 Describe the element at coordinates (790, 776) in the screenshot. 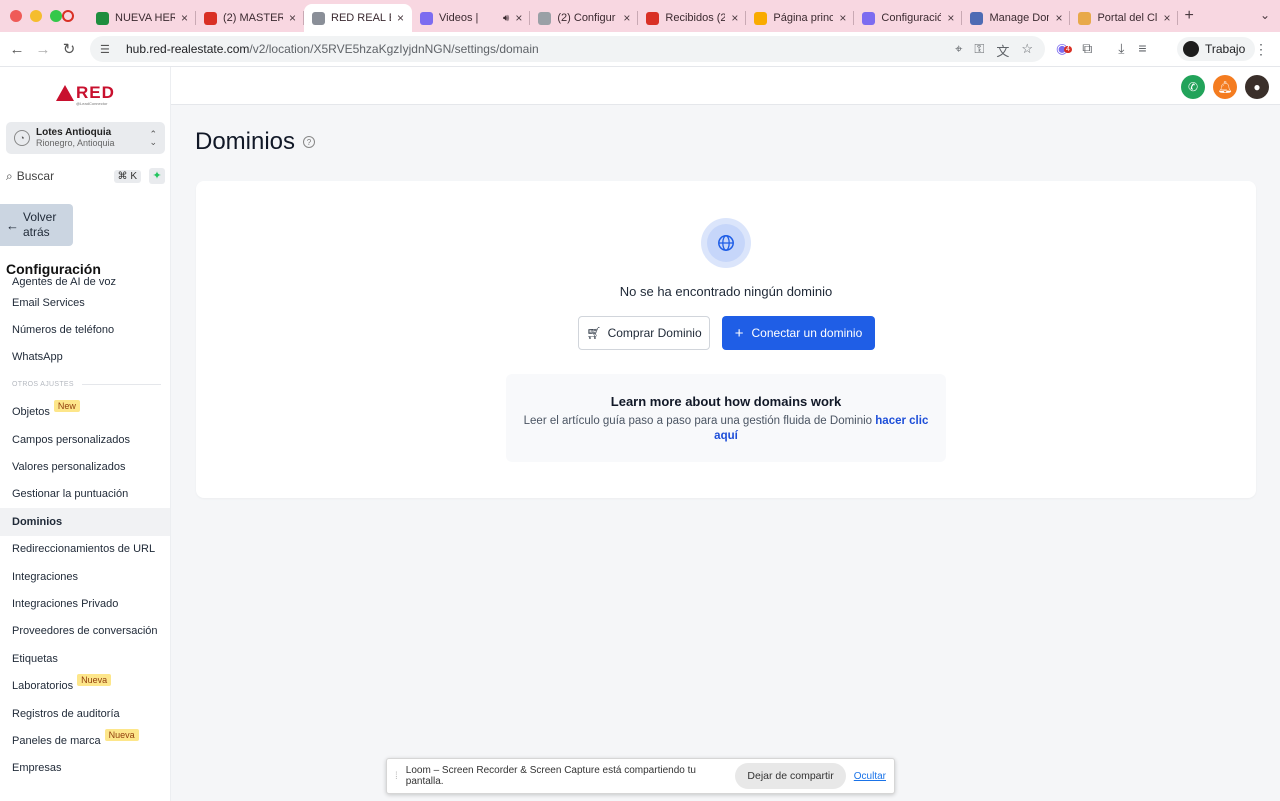

I see `stop-sharing-button: Dejar de compartir` at that location.